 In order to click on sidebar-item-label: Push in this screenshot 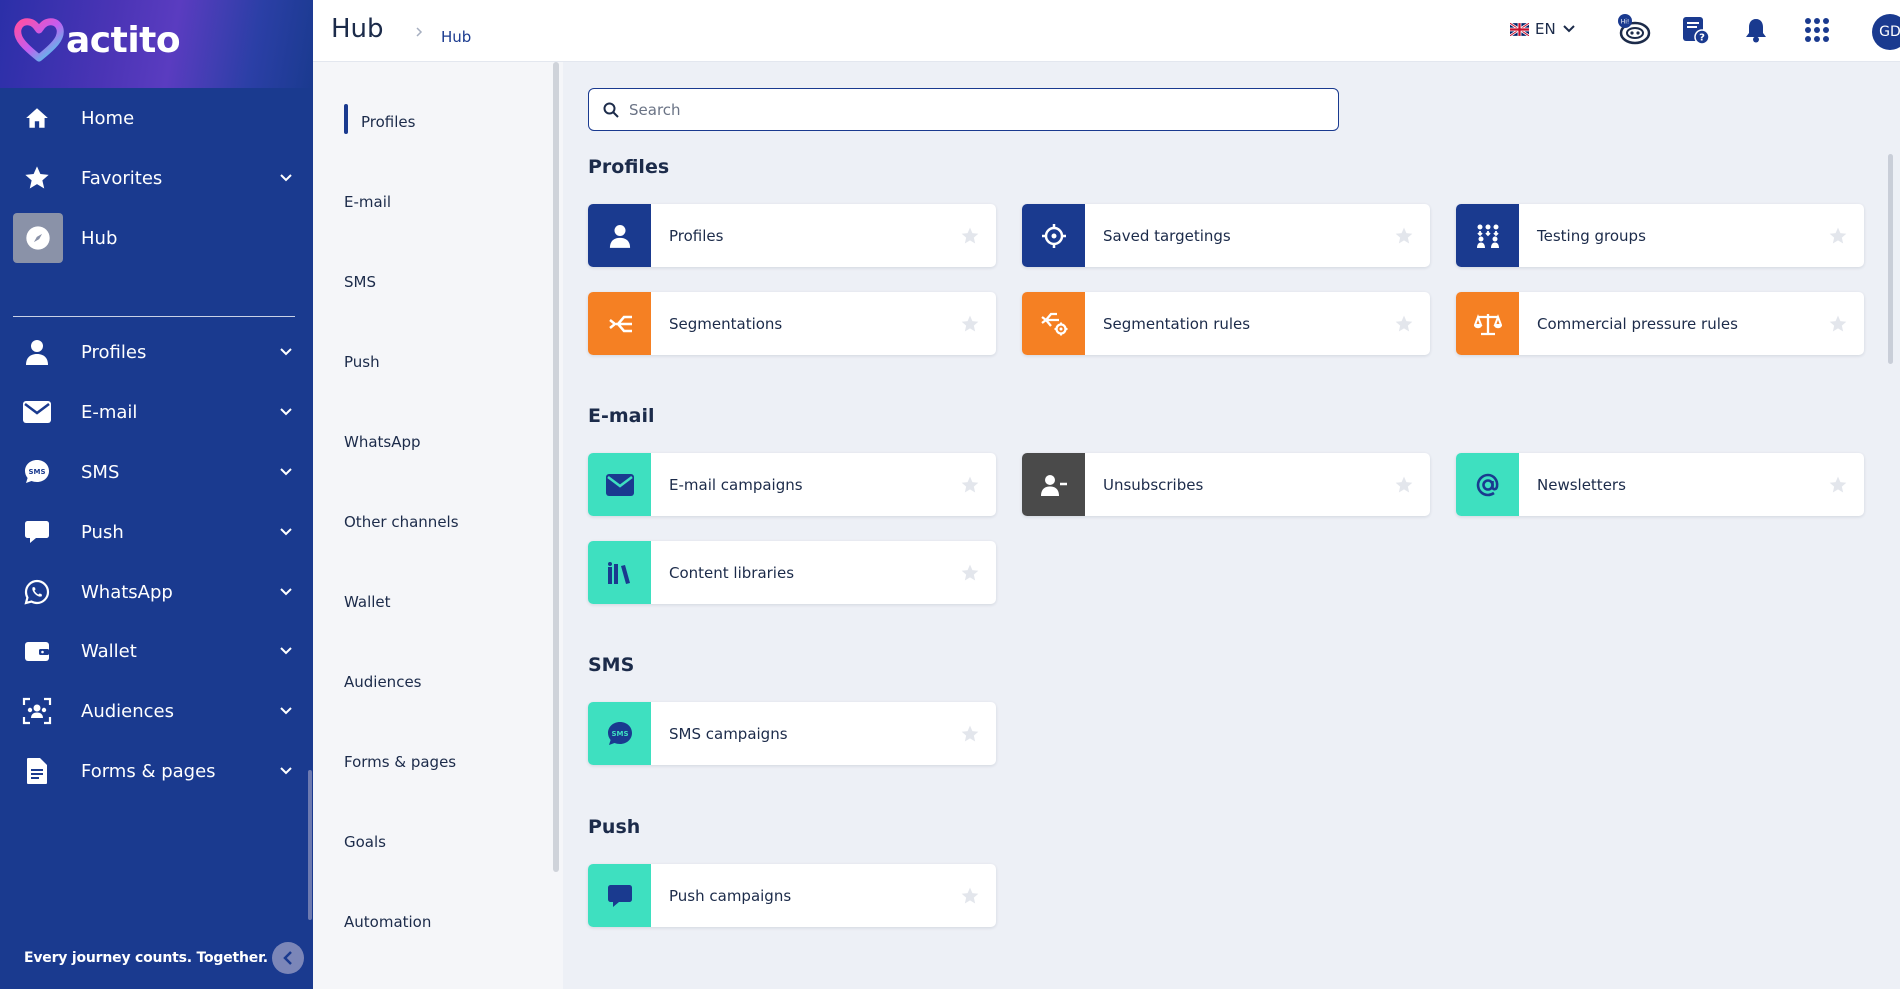, I will do `click(102, 532)`.